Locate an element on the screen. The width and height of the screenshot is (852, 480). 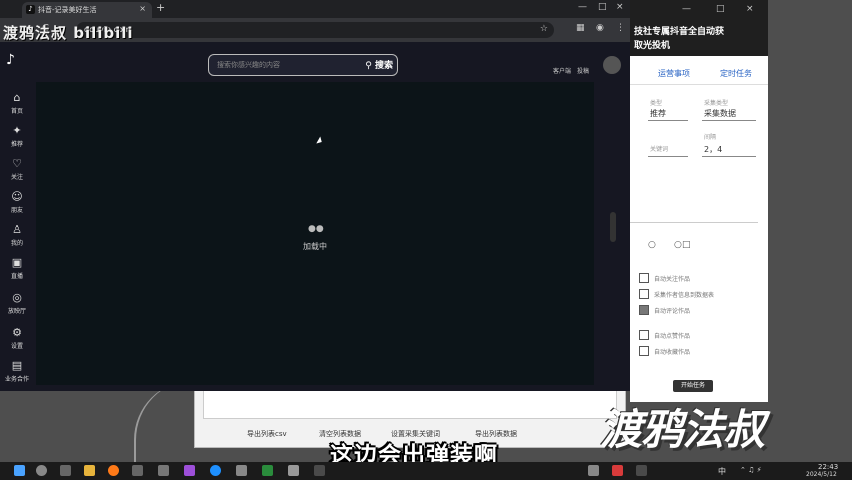
sidebar-item-mine: ♙ 我的 is located at coordinates (17, 235).